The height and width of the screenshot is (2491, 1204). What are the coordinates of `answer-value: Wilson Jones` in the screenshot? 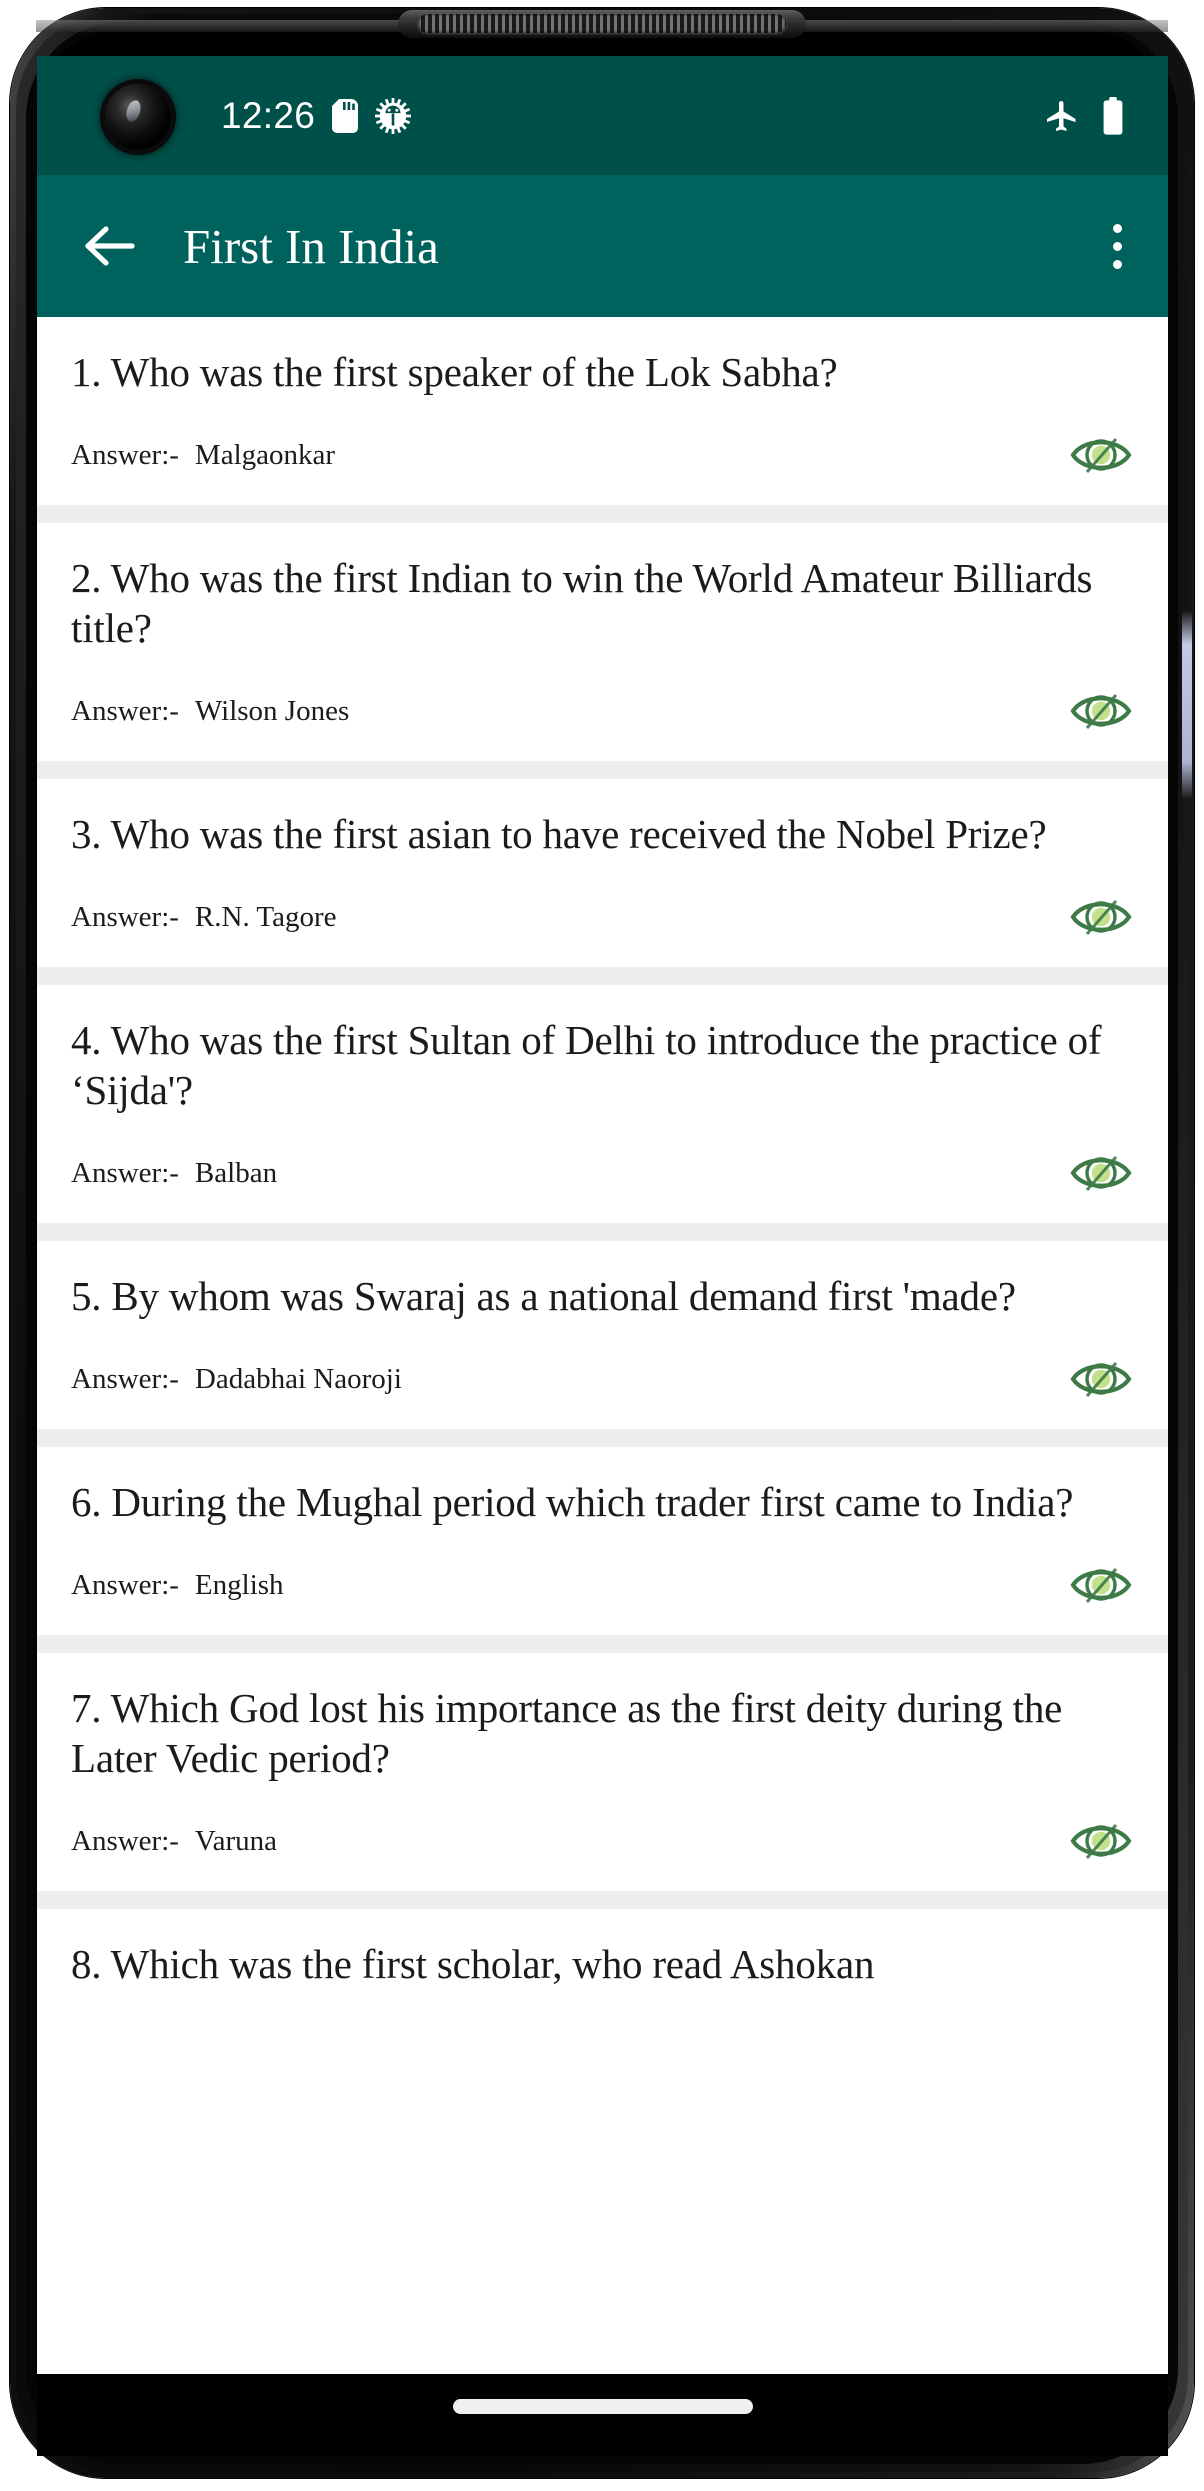 It's located at (272, 710).